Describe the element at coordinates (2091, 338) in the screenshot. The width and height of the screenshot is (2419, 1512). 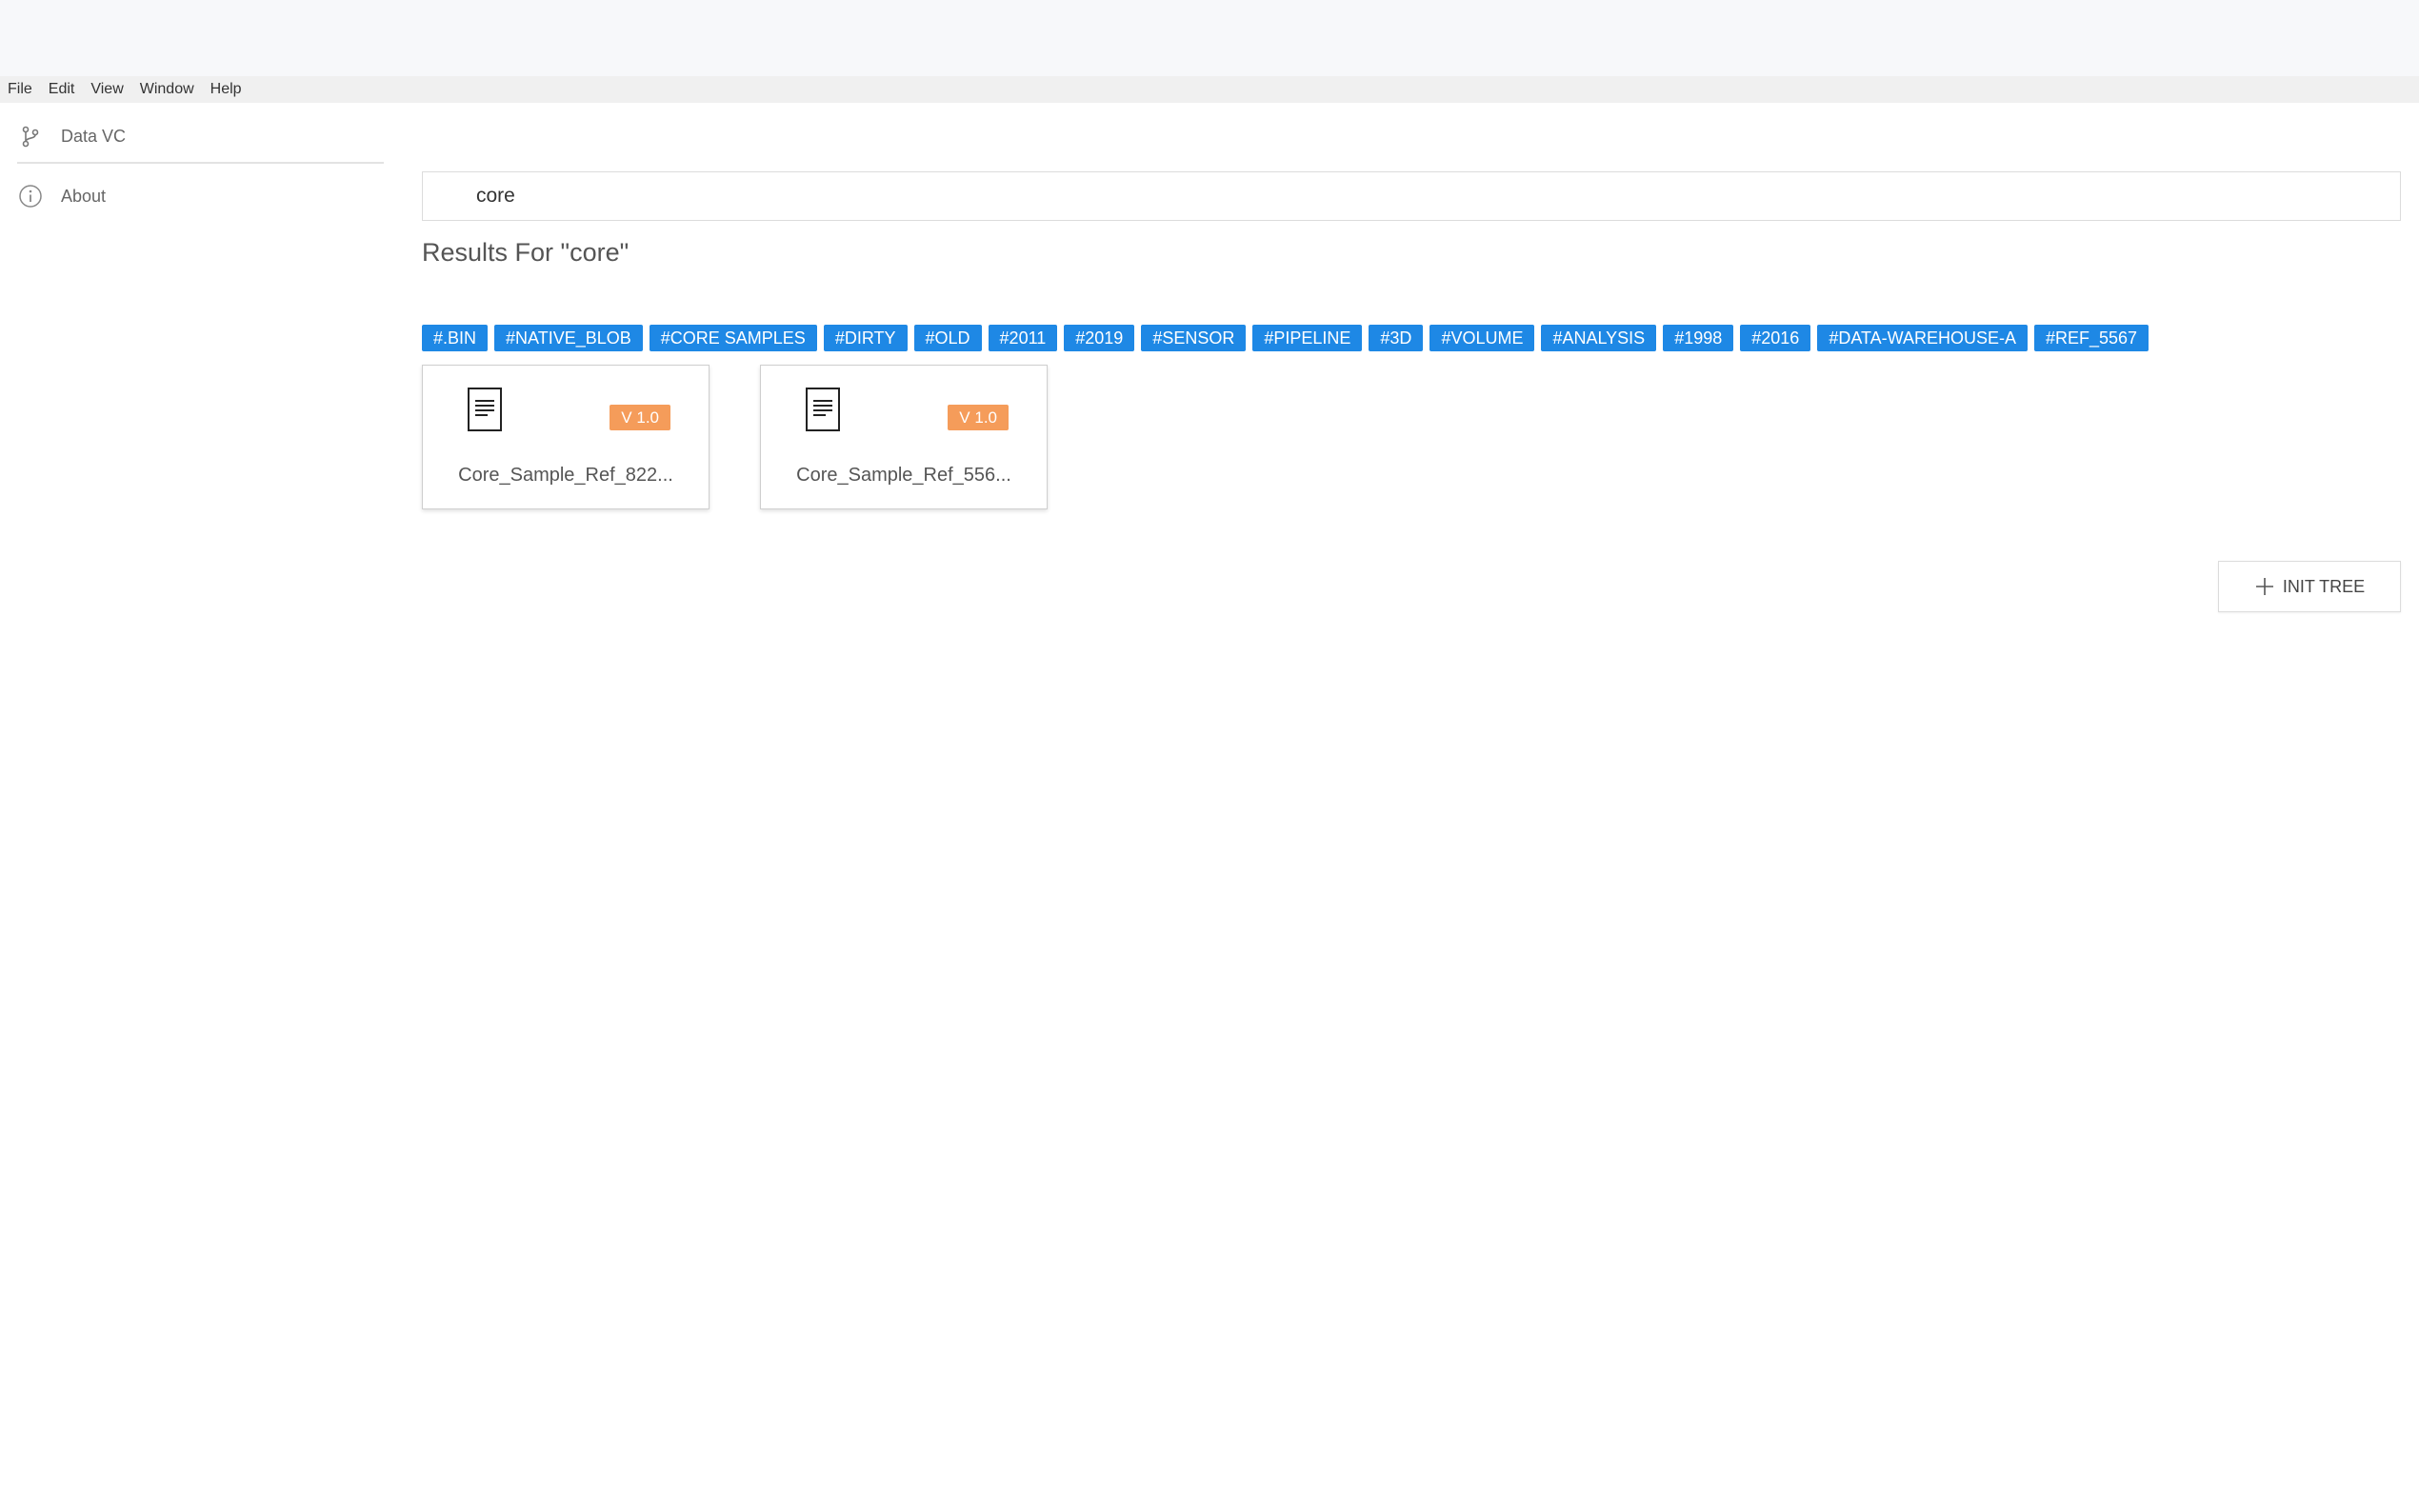
I see `tag-ref-5567: #REF_5567` at that location.